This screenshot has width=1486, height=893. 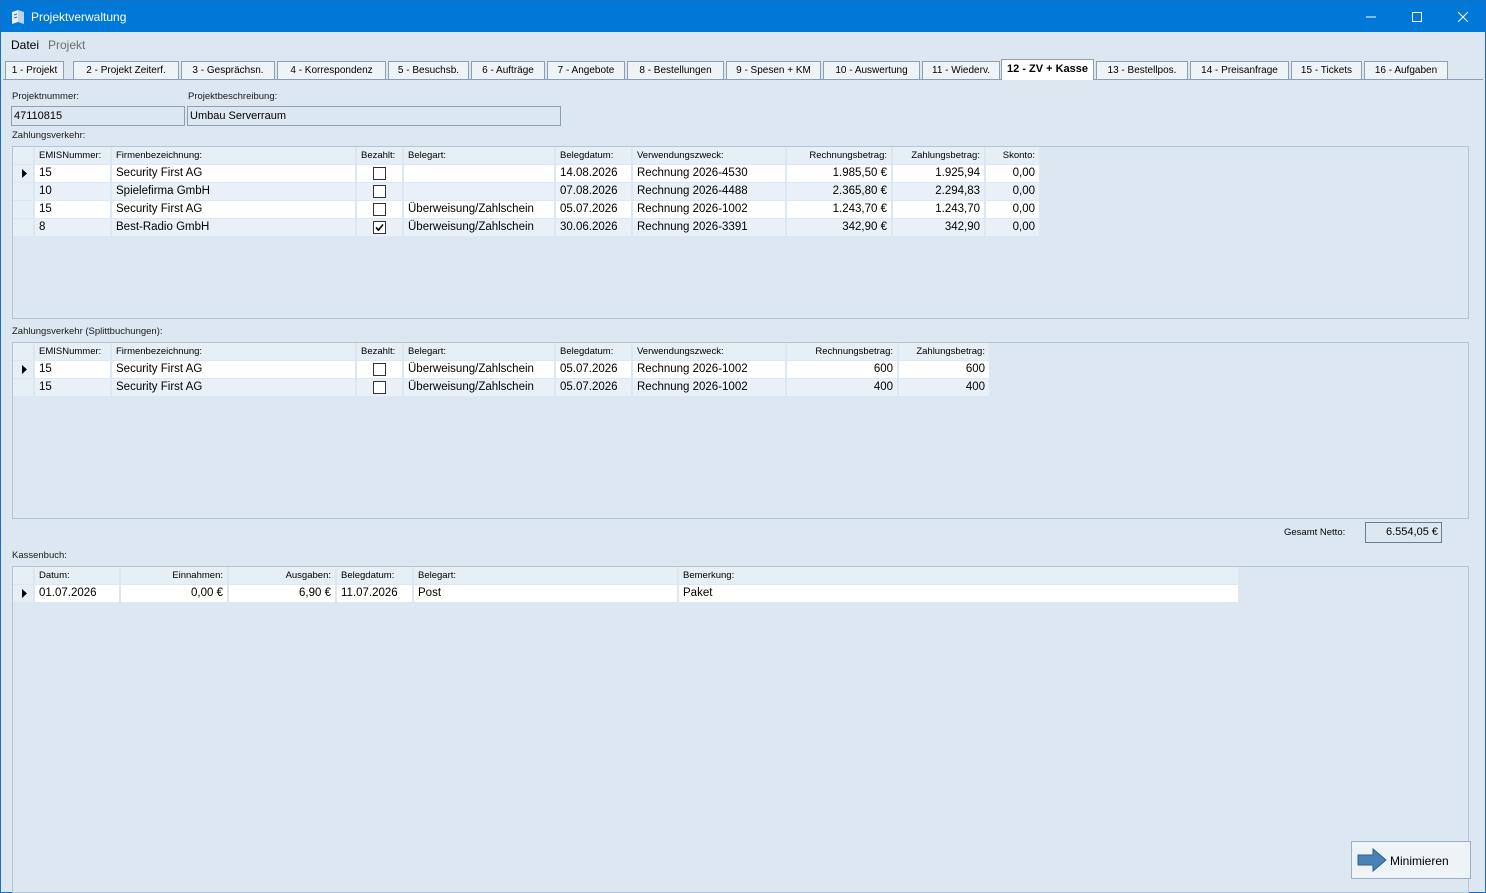 What do you see at coordinates (72, 209) in the screenshot?
I see `zv-cell-emis: 15` at bounding box center [72, 209].